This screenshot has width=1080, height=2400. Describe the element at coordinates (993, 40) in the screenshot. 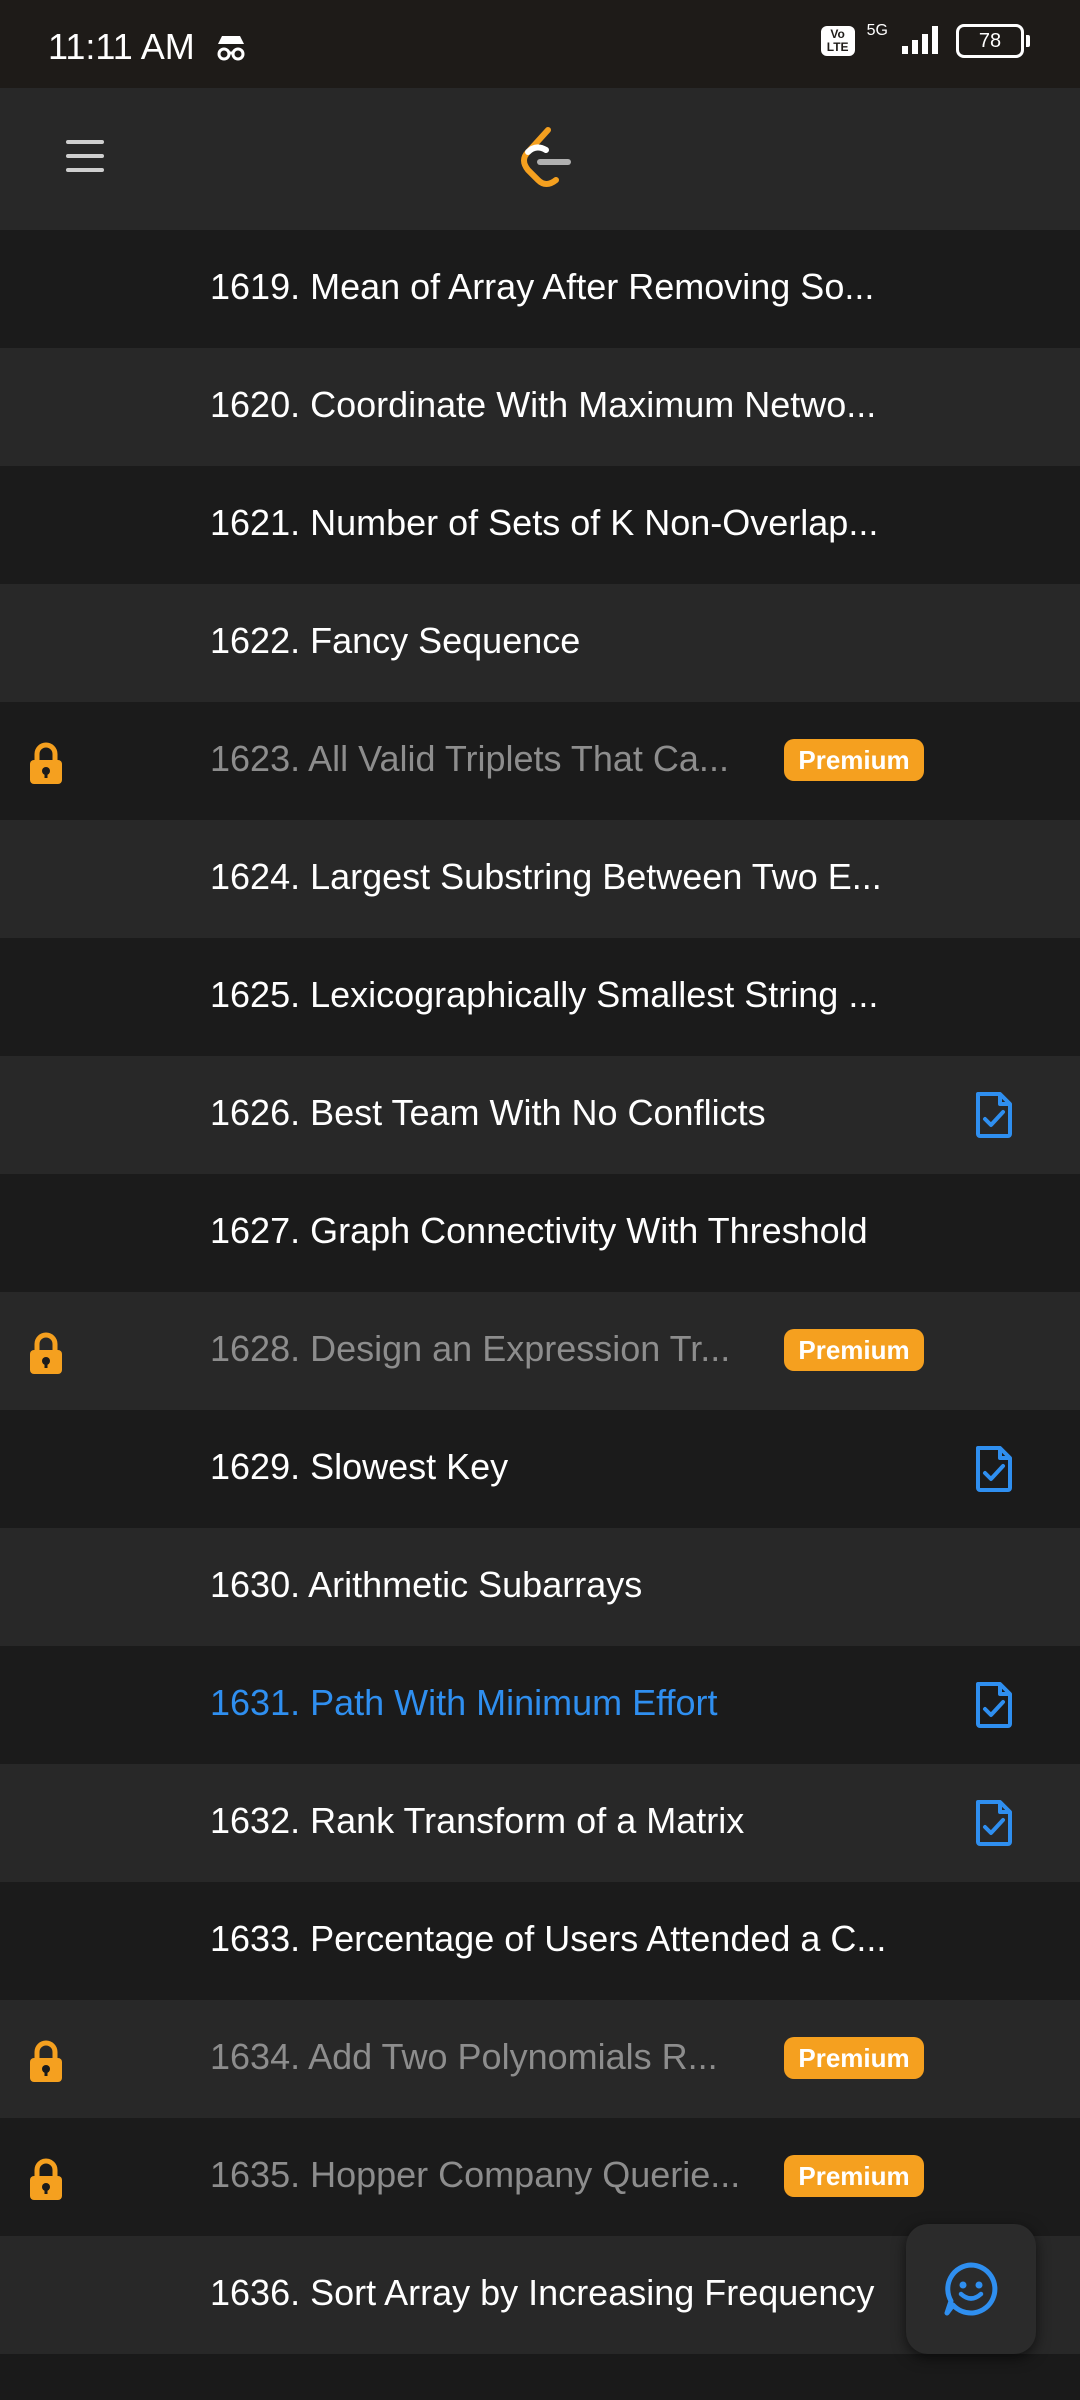

I see `battery-icon: 78` at that location.